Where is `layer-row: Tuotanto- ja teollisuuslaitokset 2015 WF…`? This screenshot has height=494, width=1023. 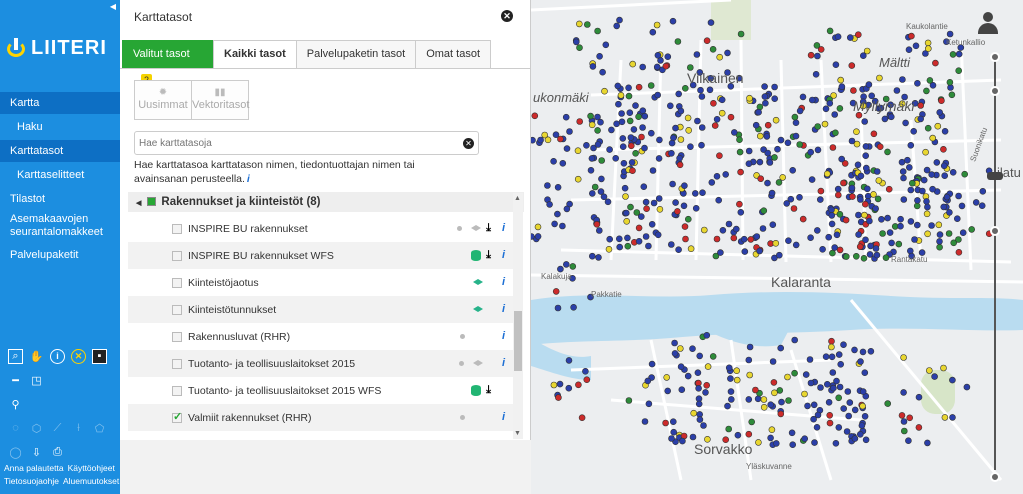 layer-row: Tuotanto- ja teollisuuslaitokset 2015 WF… is located at coordinates (321, 390).